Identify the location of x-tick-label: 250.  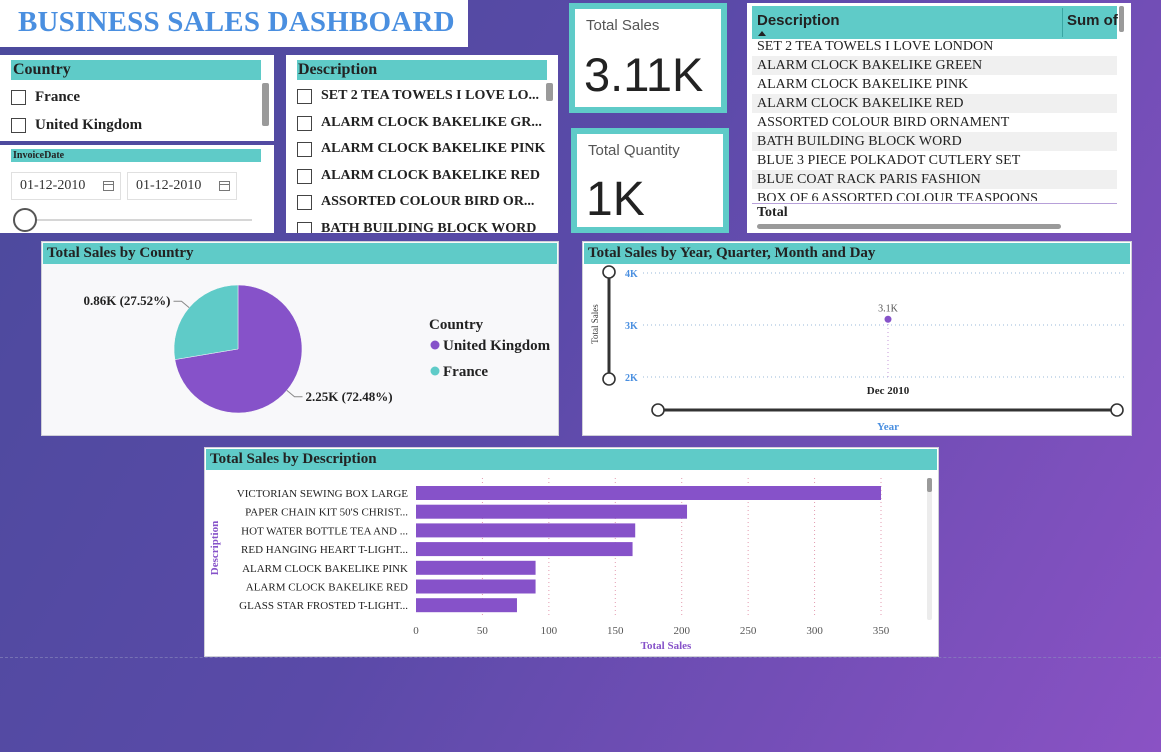
(748, 631).